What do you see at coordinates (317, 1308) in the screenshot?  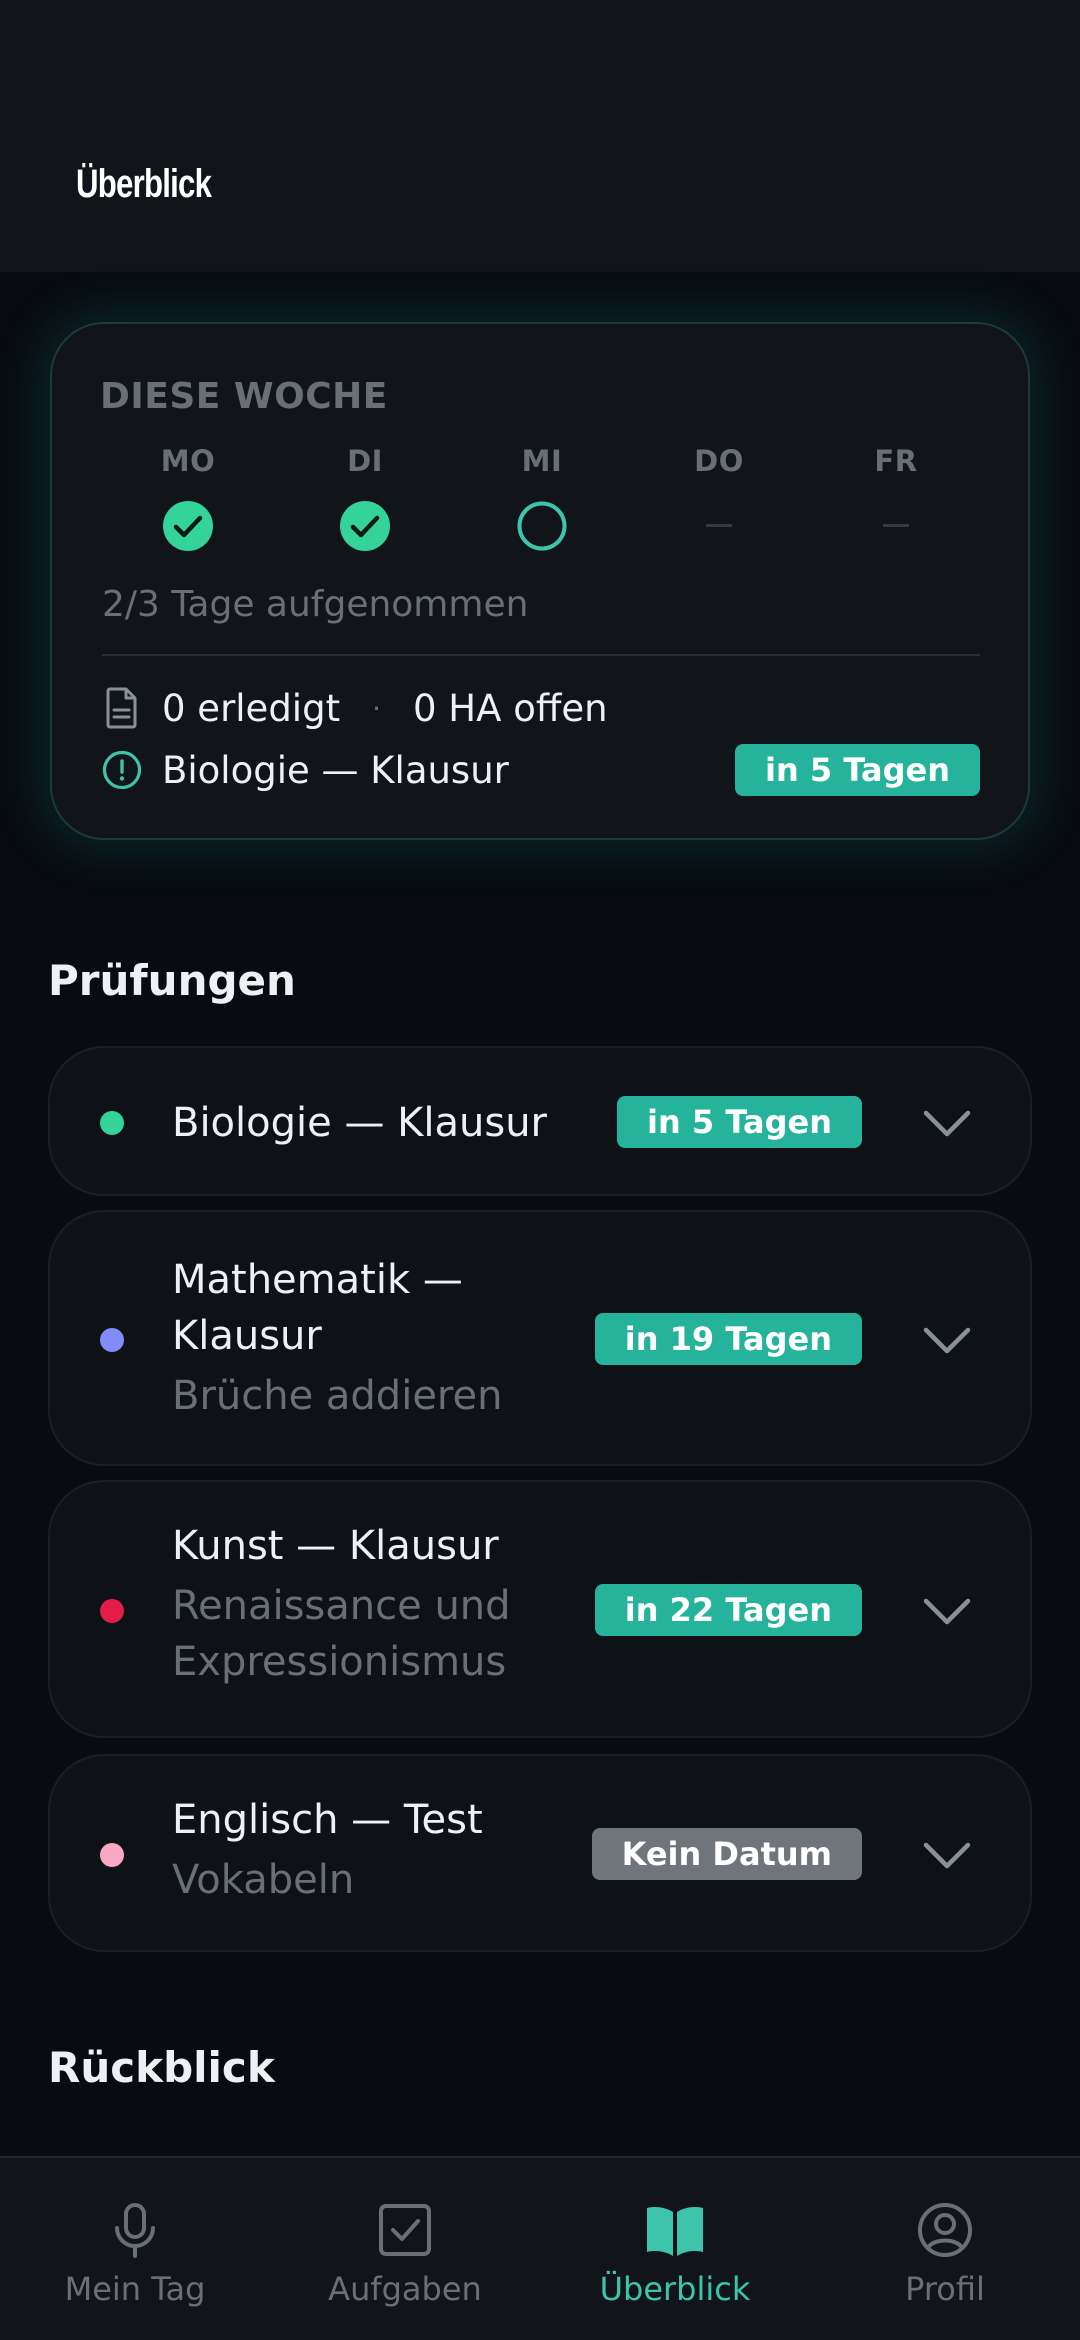 I see `exam-title: Mathematik — Klausur` at bounding box center [317, 1308].